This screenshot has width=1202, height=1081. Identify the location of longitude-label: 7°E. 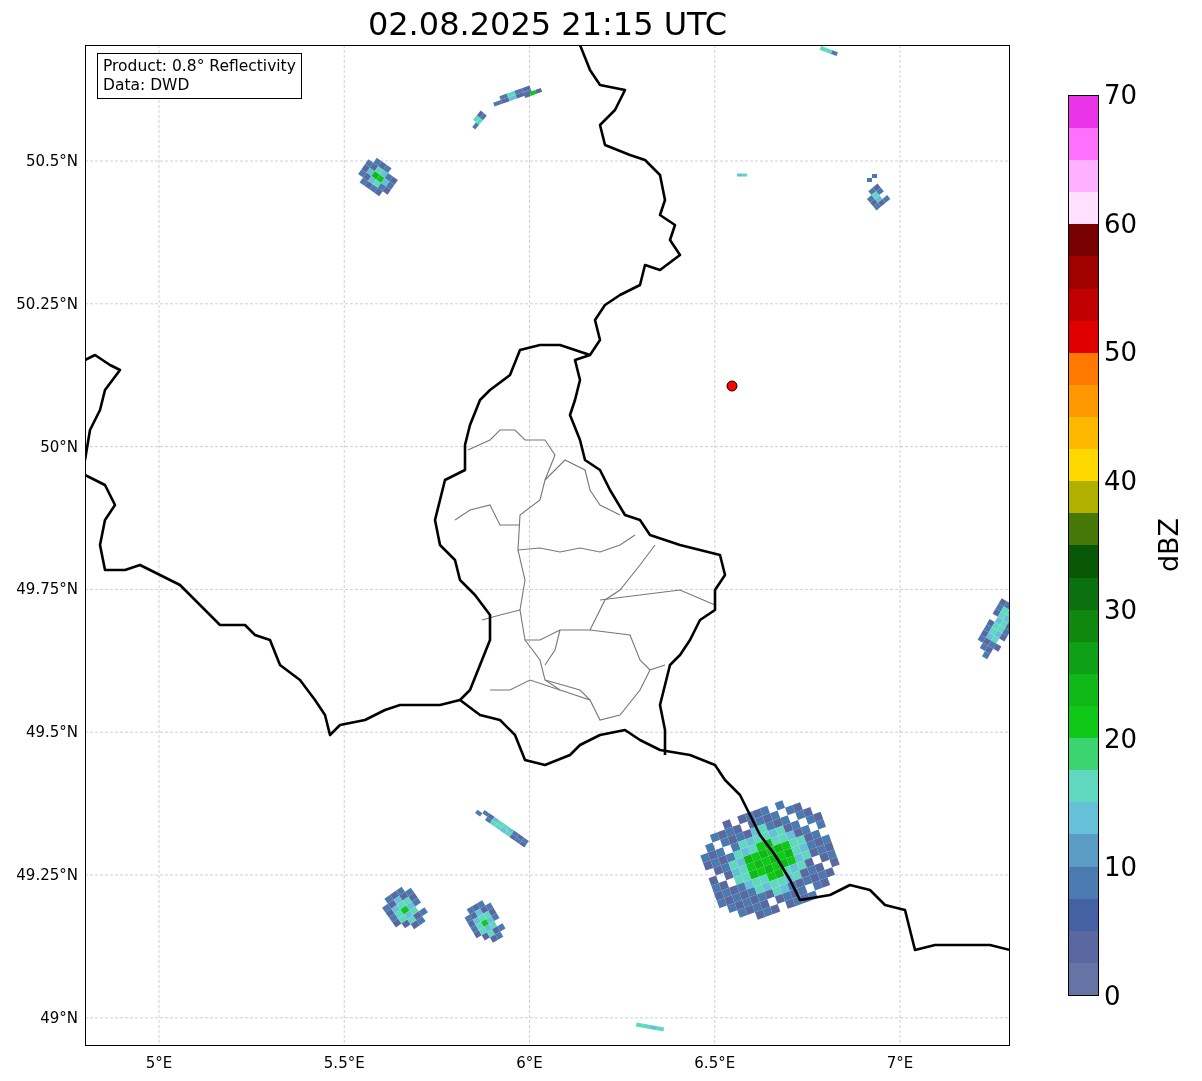
(900, 1063).